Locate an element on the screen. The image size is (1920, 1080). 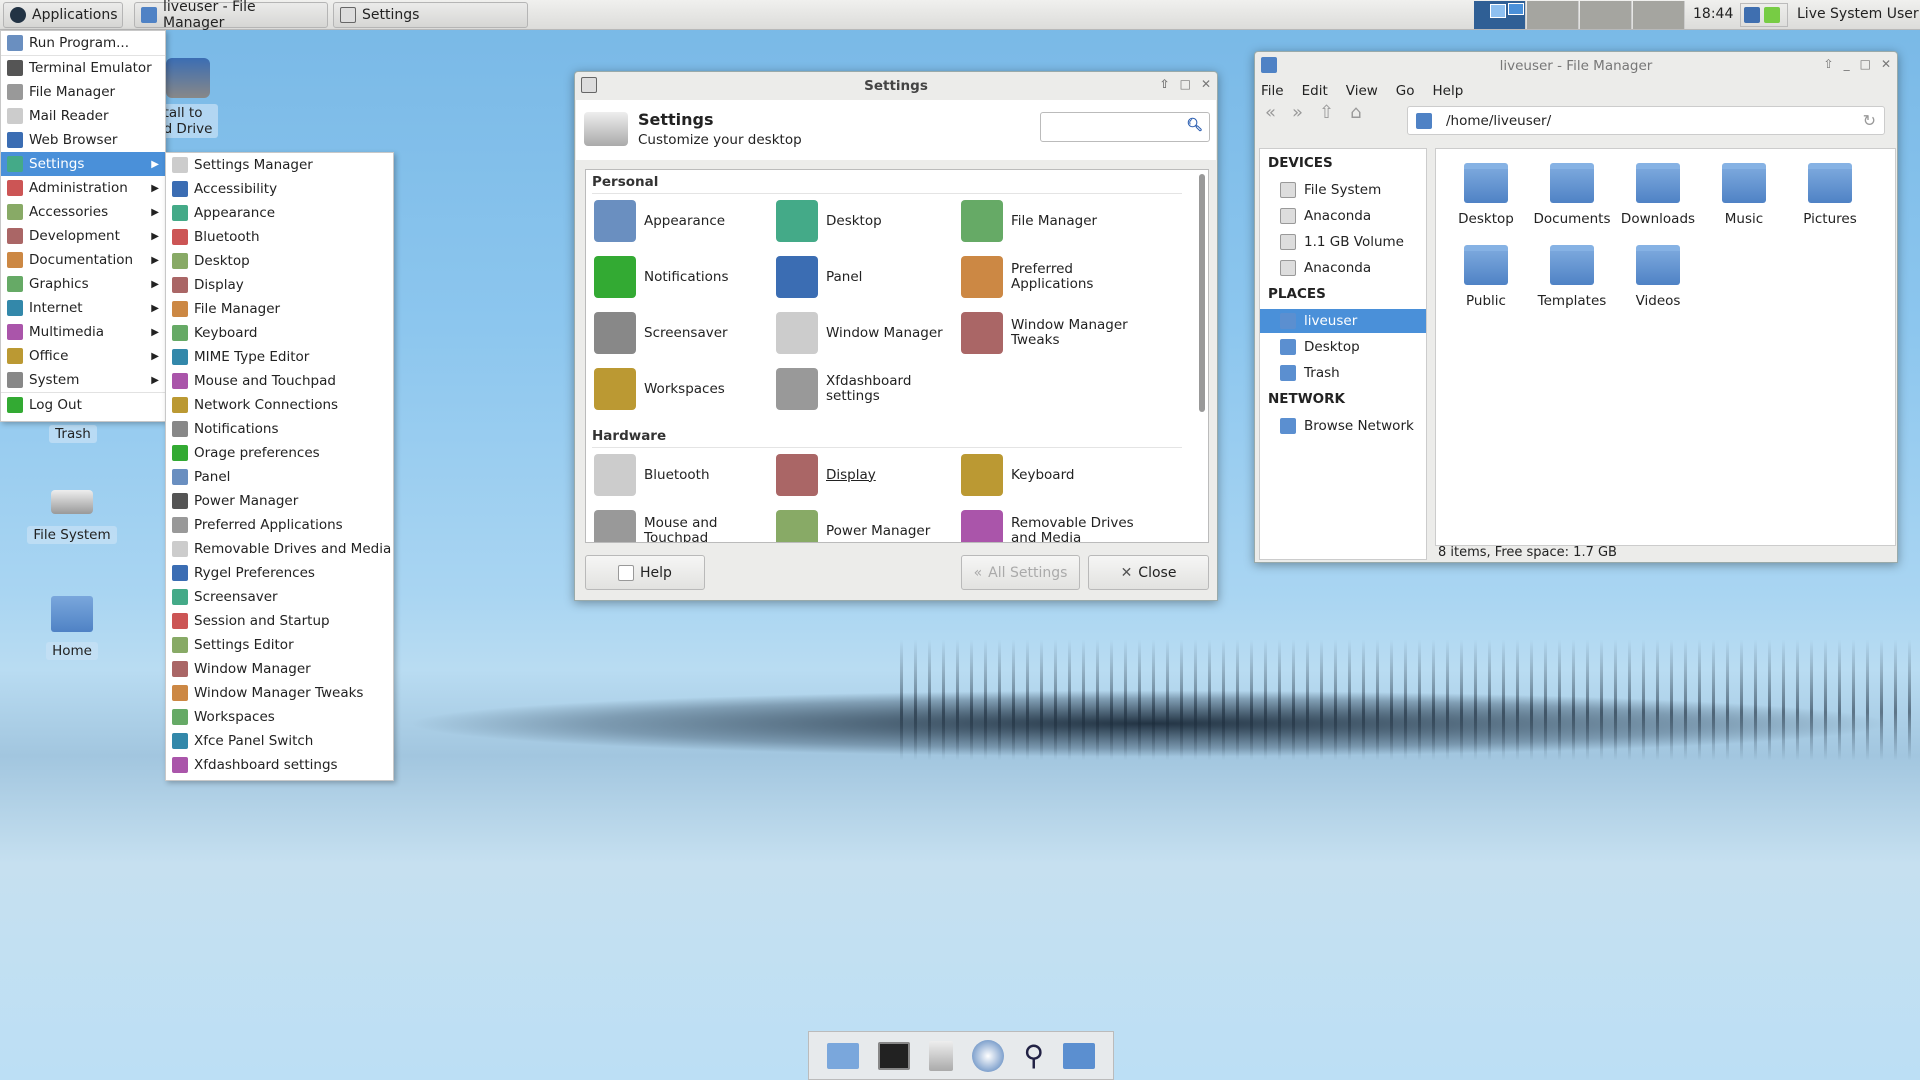
settings-item-file-manager: File Manager is located at coordinates (1051, 221).